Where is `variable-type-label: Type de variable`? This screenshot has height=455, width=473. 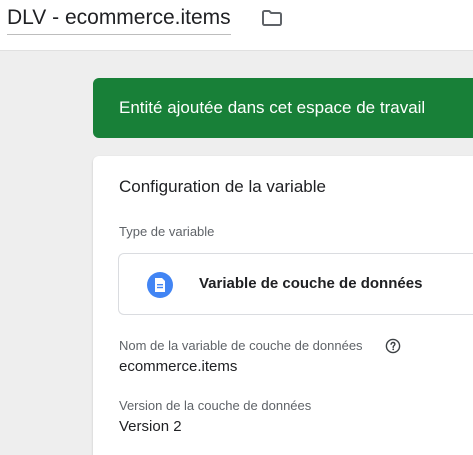
variable-type-label: Type de variable is located at coordinates (167, 231).